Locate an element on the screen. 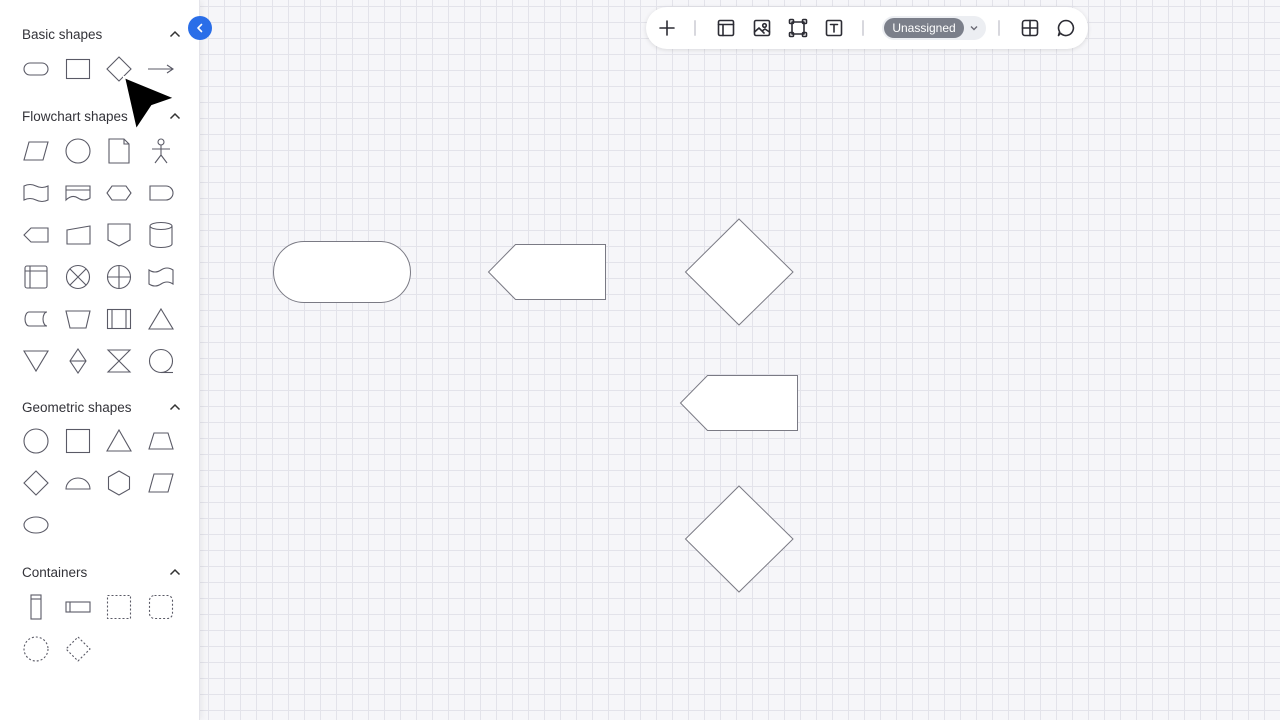  shape-internal-storage is located at coordinates (36, 277).